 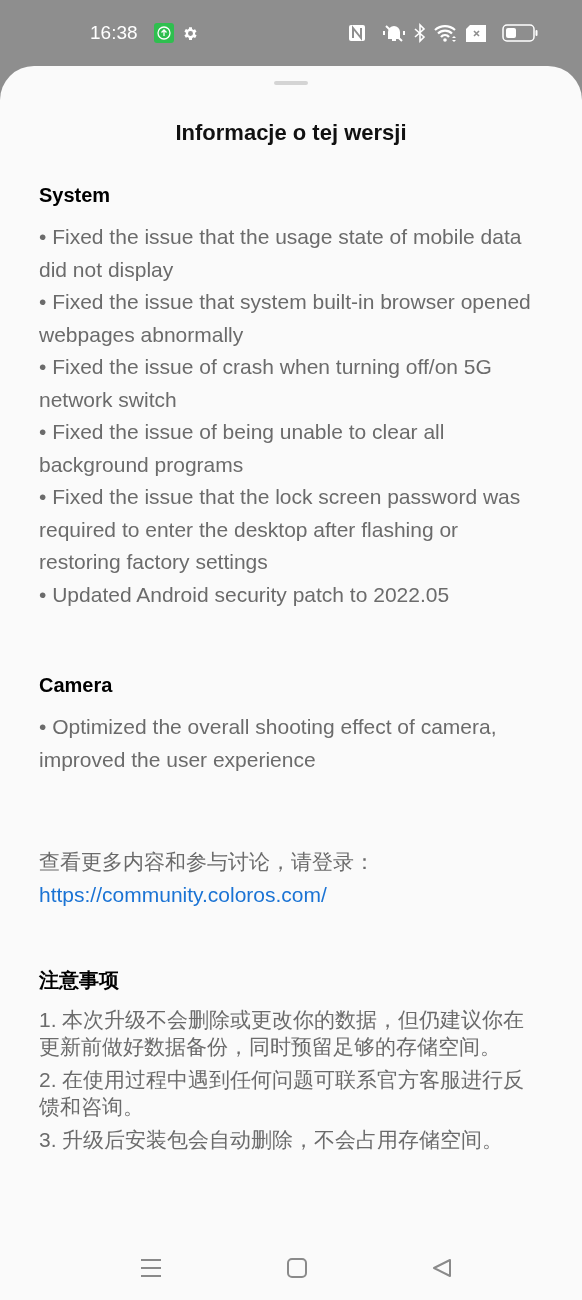 What do you see at coordinates (75, 195) in the screenshot?
I see `section-heading: System` at bounding box center [75, 195].